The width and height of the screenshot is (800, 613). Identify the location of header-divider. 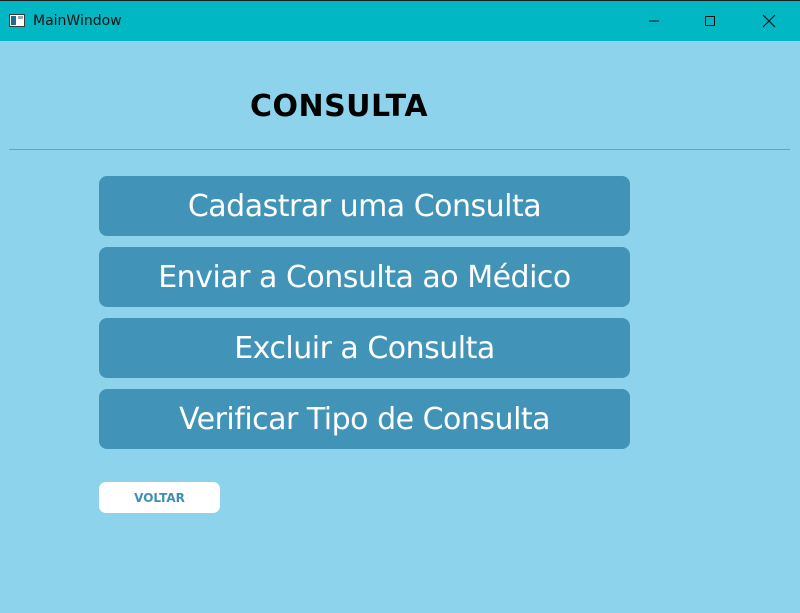
(399, 149).